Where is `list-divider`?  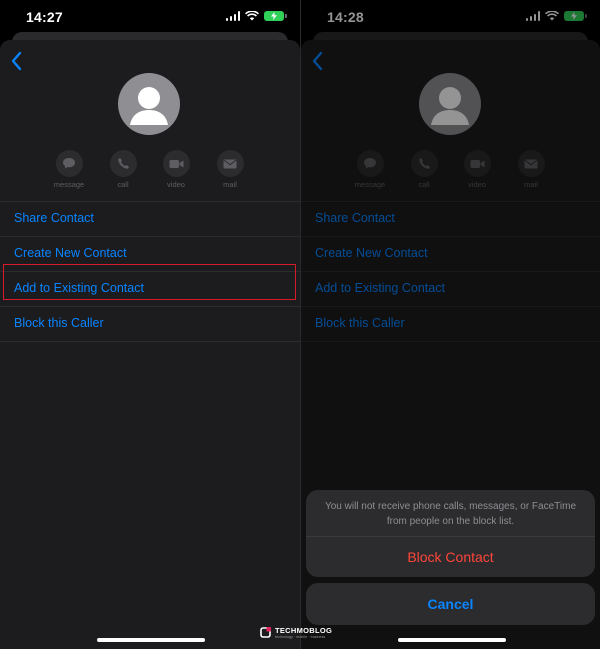
list-divider is located at coordinates (150, 341).